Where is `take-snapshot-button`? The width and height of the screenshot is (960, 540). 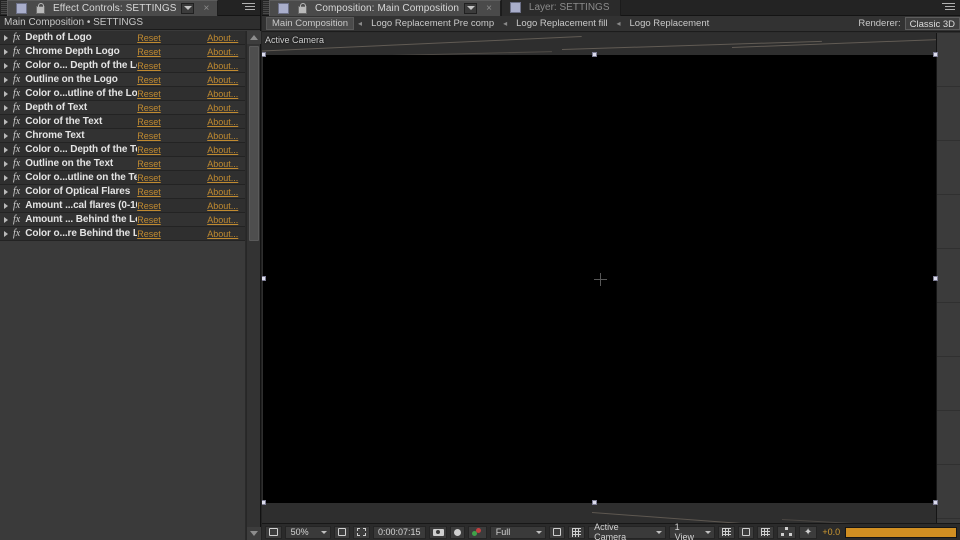
take-snapshot-button is located at coordinates (438, 532).